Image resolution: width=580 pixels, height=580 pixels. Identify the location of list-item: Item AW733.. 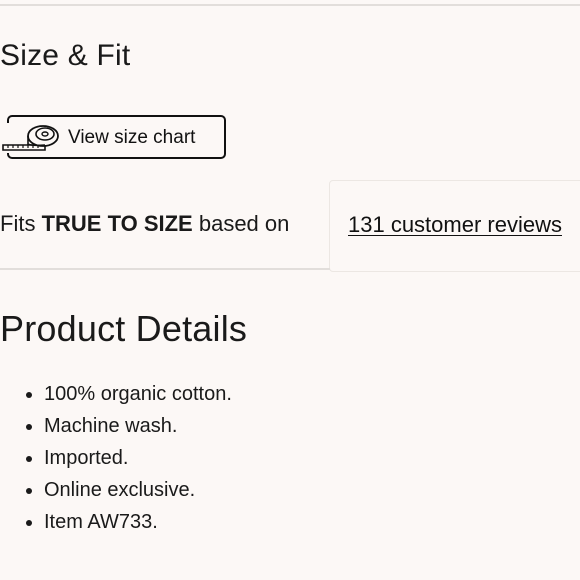
(138, 522).